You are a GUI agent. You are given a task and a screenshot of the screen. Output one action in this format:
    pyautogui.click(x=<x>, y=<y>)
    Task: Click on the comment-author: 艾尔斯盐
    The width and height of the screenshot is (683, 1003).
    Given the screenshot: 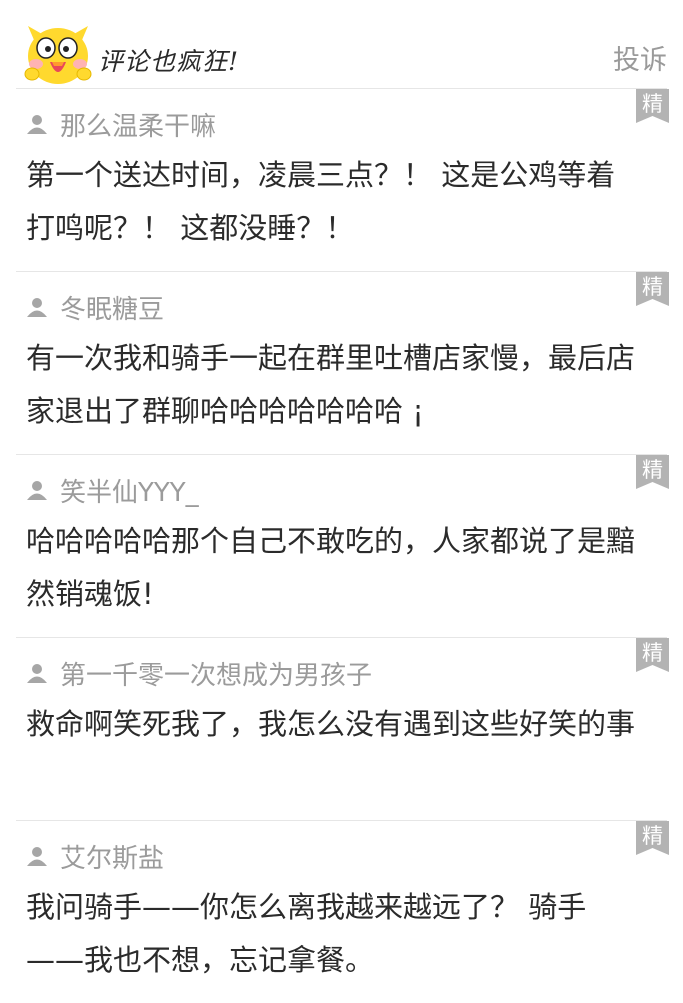 What is the action you would take?
    pyautogui.click(x=95, y=857)
    